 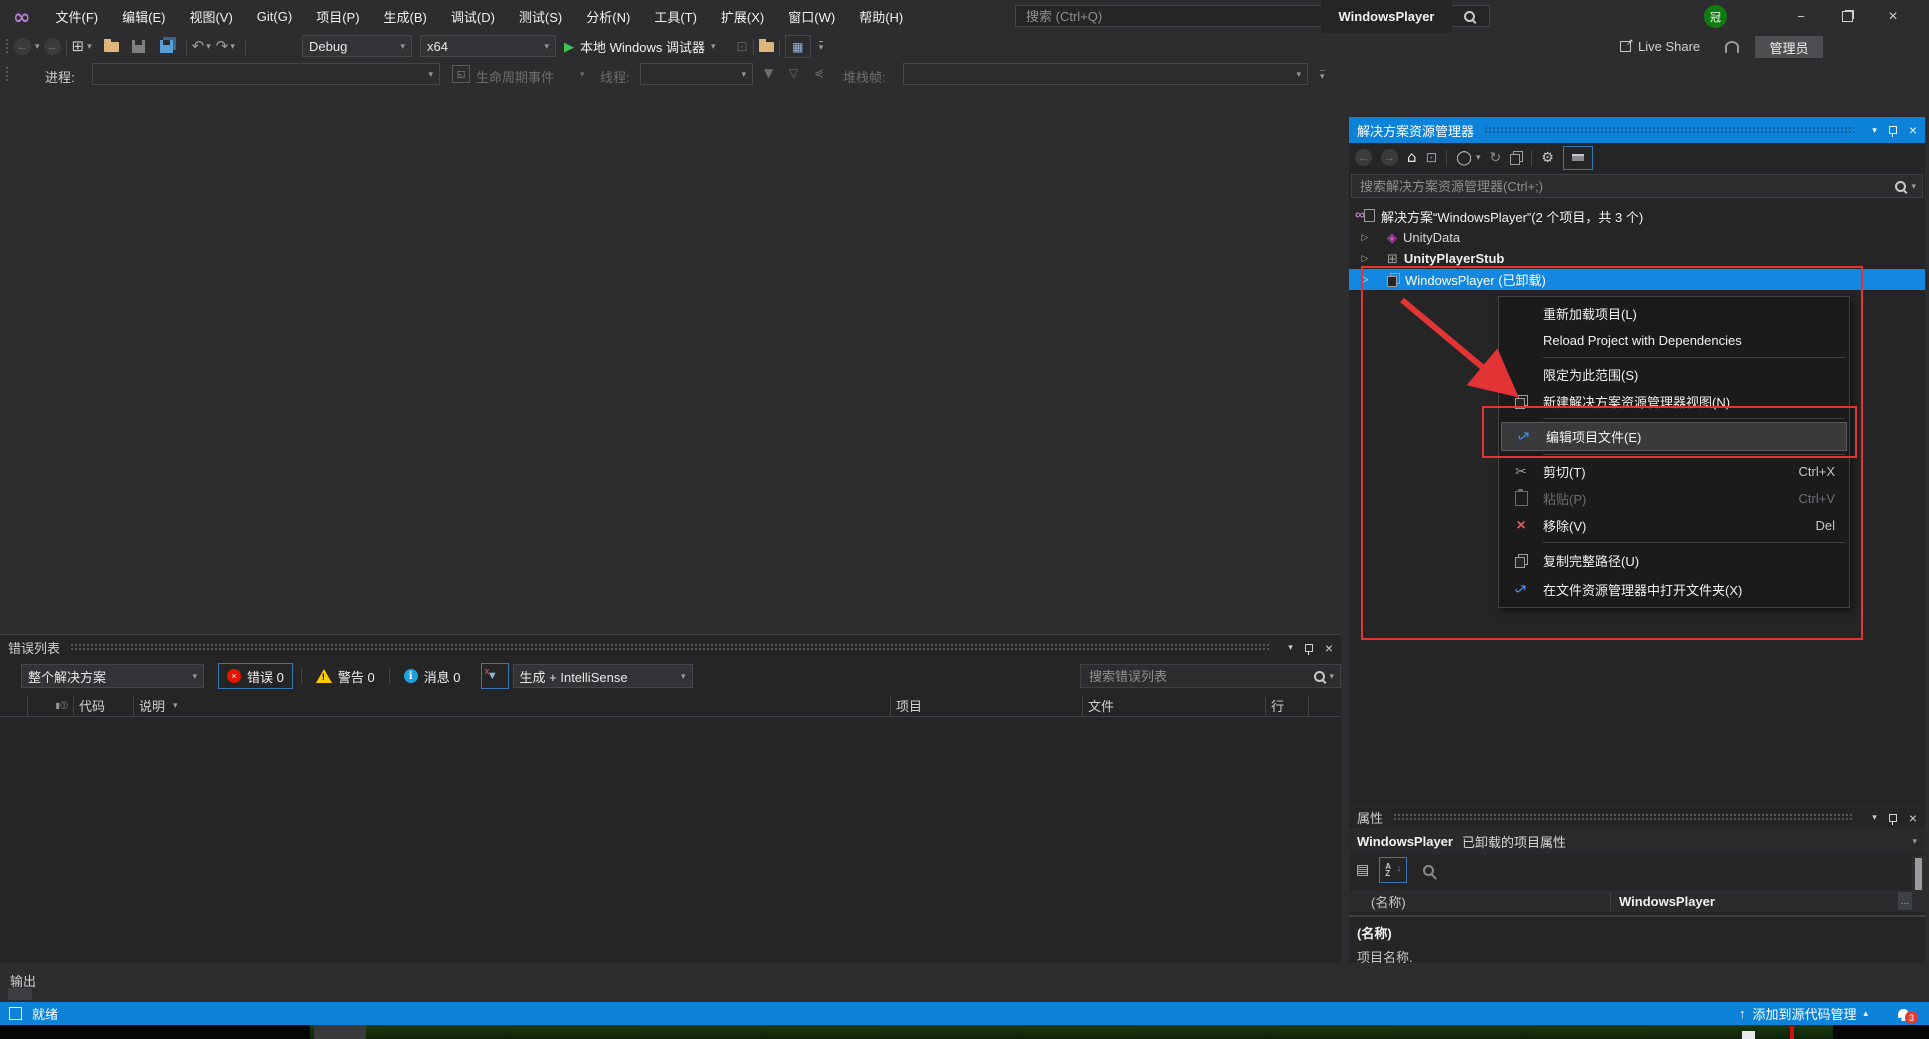 I want to click on object-selector-caret-icon: ▾, so click(x=1914, y=841).